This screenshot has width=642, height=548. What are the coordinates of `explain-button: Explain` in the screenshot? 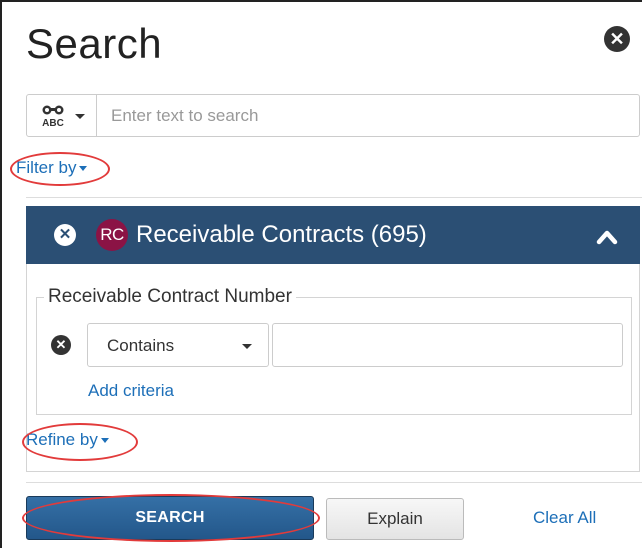 It's located at (395, 519).